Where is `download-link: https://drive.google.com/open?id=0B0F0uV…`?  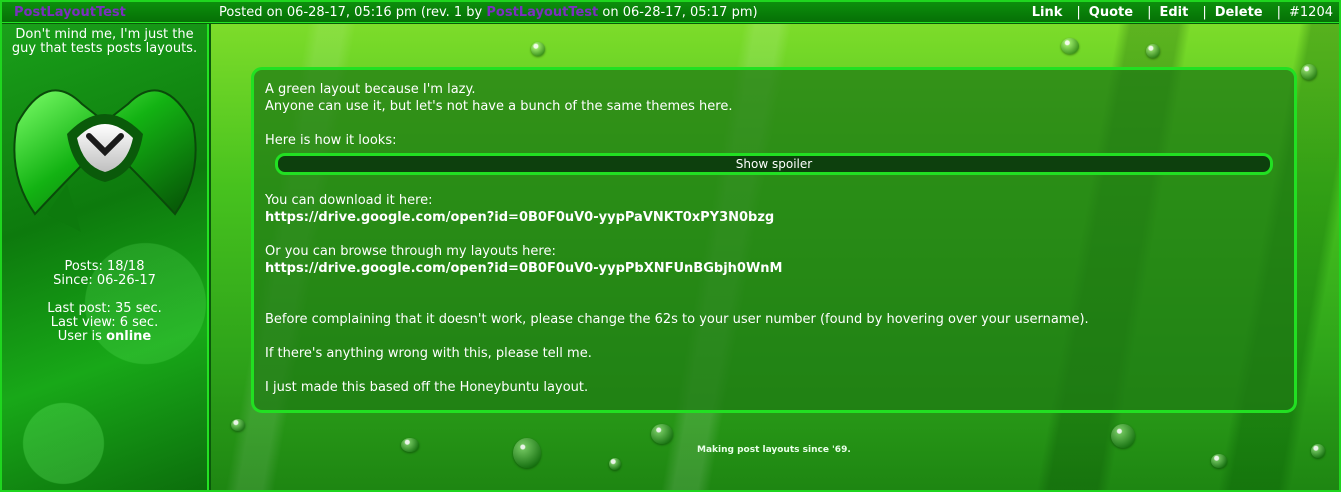
download-link: https://drive.google.com/open?id=0B0F0uV… is located at coordinates (774, 217).